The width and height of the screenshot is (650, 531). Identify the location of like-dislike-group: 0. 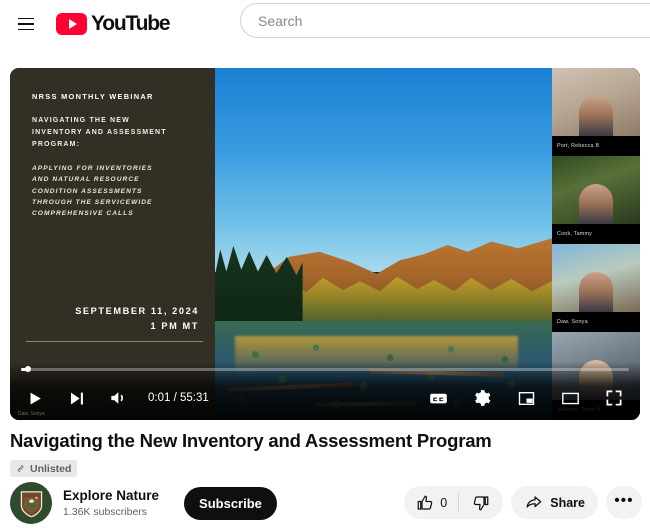
(454, 502).